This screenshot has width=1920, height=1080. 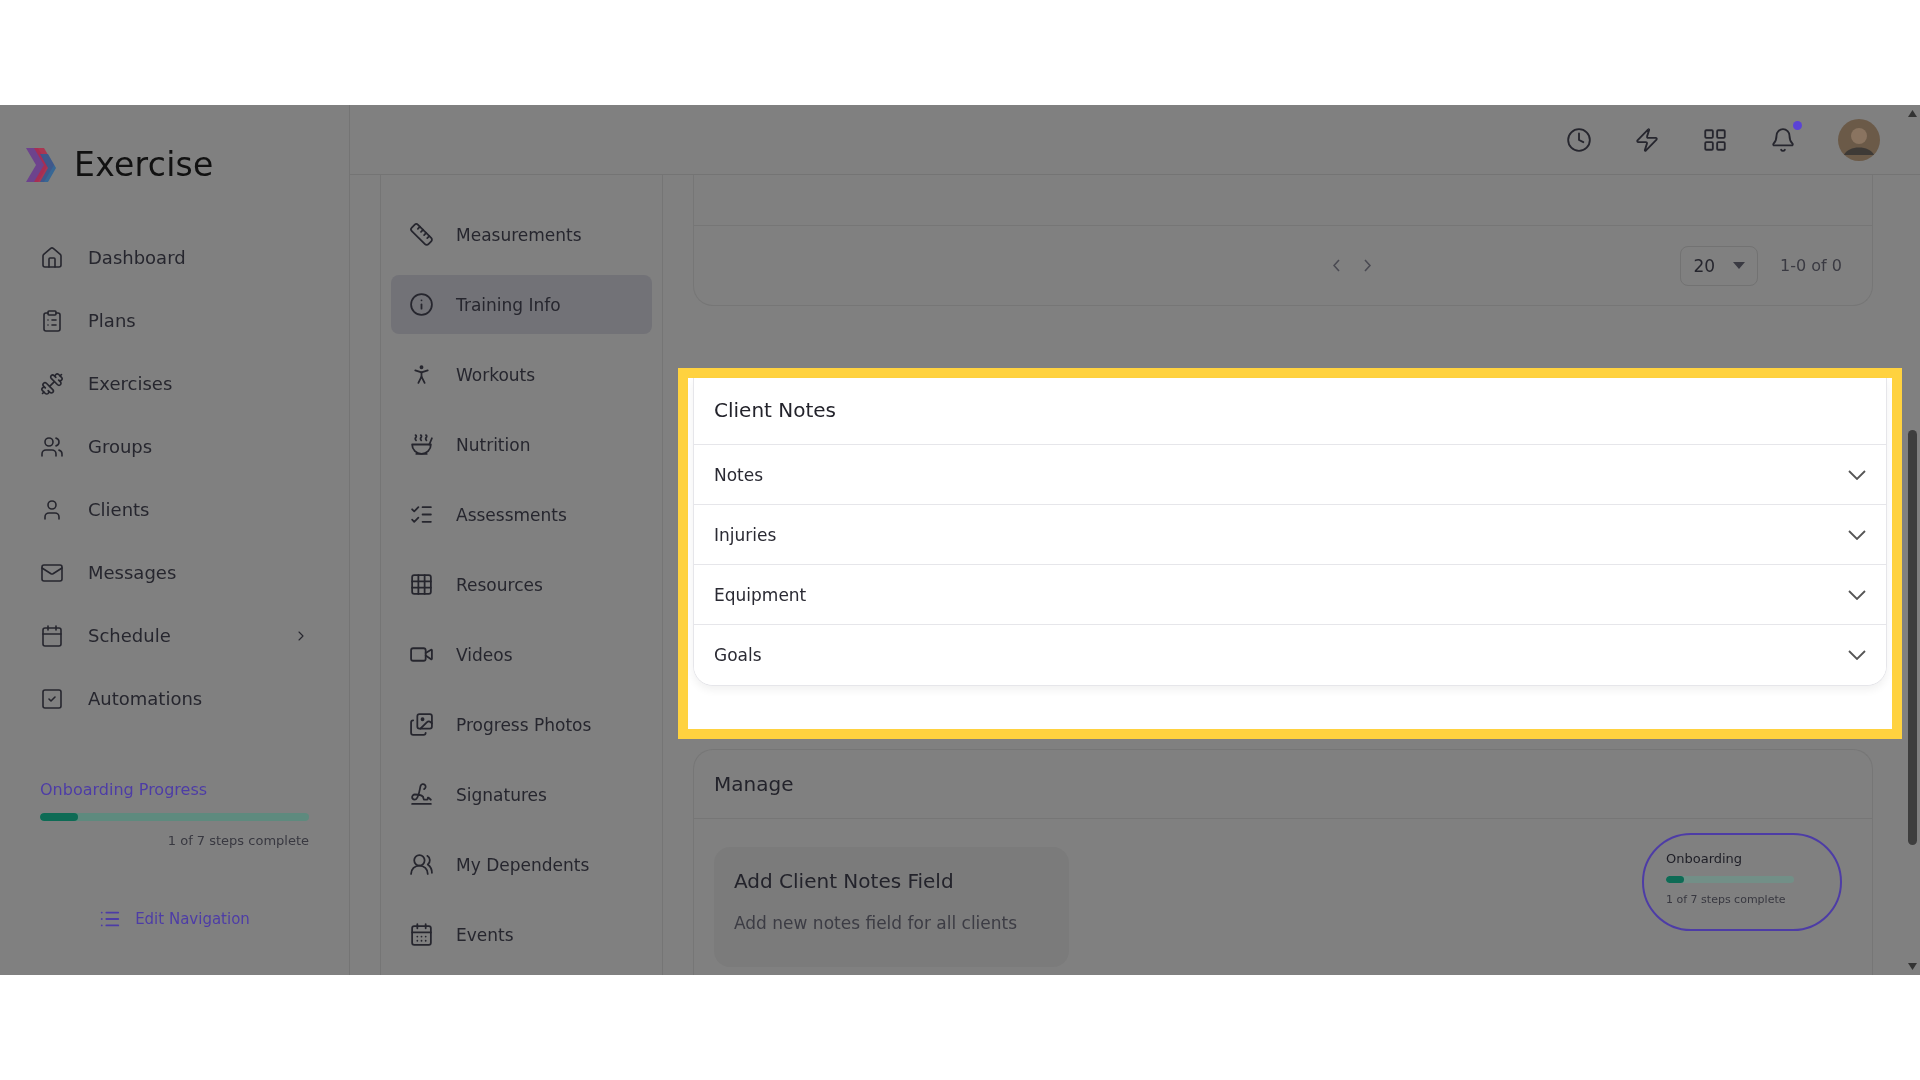 I want to click on brand-name: Exercise, so click(x=144, y=164).